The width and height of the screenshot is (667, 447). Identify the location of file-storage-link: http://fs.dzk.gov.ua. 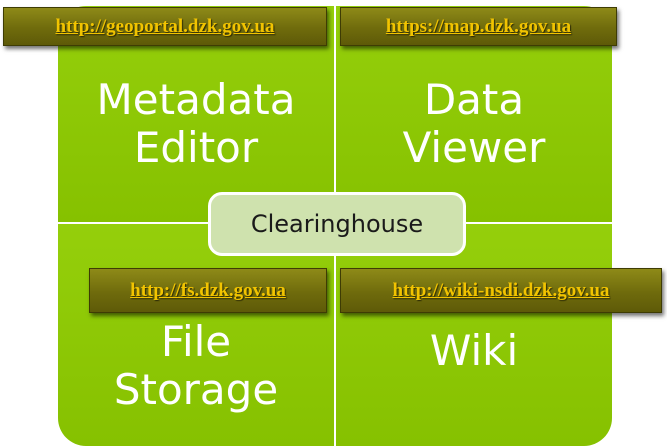
(208, 290).